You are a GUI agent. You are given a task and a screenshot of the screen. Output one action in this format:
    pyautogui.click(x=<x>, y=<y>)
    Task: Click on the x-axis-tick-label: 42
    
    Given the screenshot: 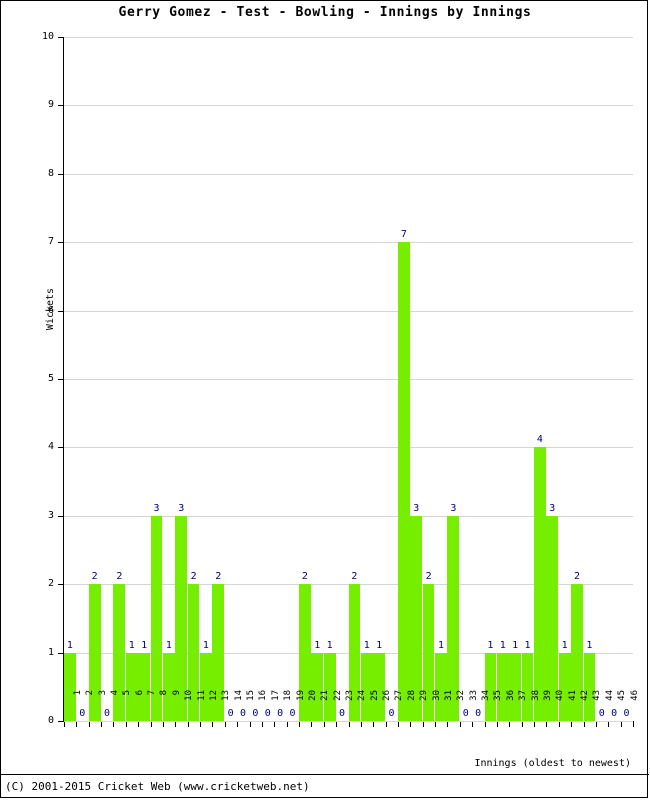 What is the action you would take?
    pyautogui.click(x=585, y=695)
    